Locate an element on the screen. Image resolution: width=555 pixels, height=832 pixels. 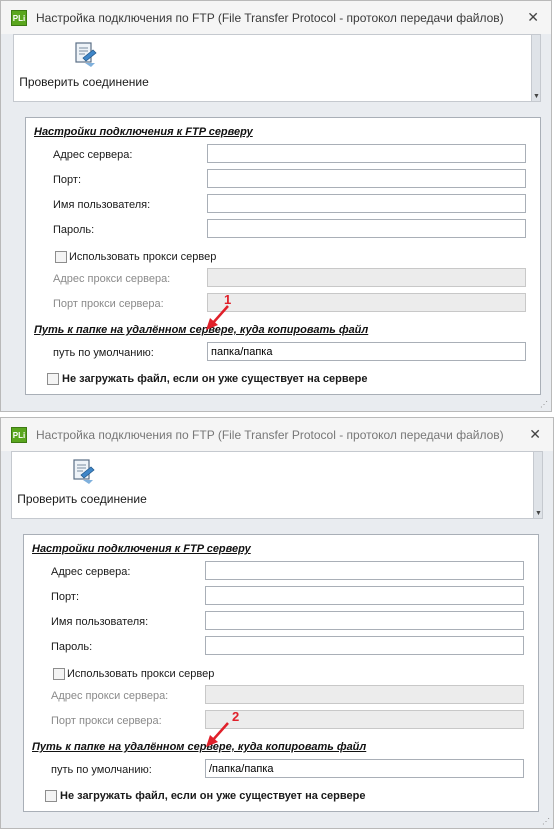
annotation-number: 2 is located at coordinates (236, 716).